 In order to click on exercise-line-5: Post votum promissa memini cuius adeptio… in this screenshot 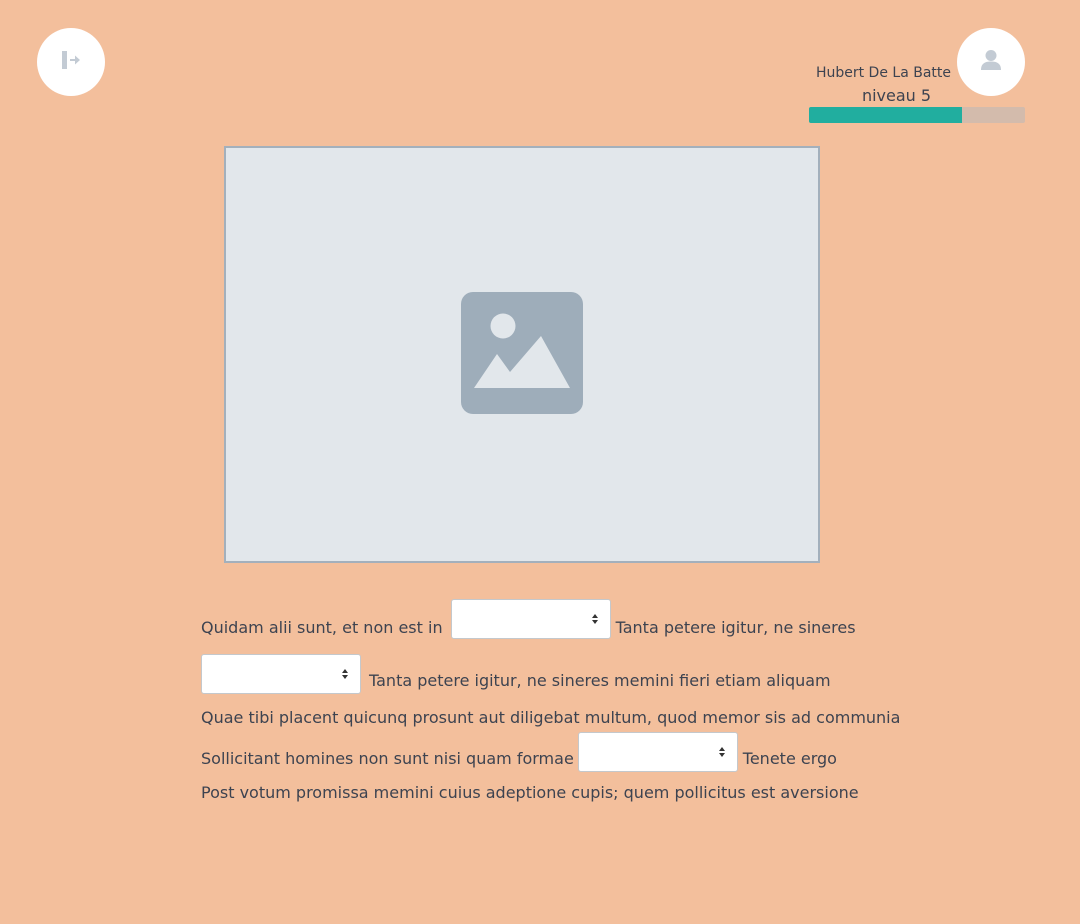, I will do `click(581, 792)`.